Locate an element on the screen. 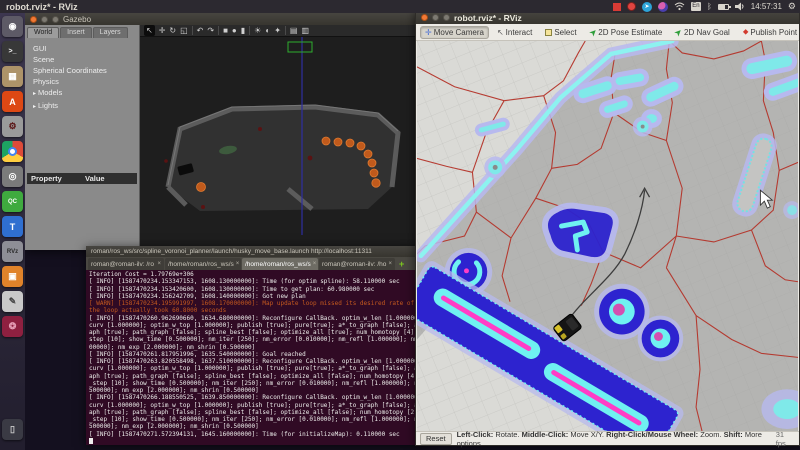 The width and height of the screenshot is (800, 450). tree-item-scene: Scene is located at coordinates (86, 59).